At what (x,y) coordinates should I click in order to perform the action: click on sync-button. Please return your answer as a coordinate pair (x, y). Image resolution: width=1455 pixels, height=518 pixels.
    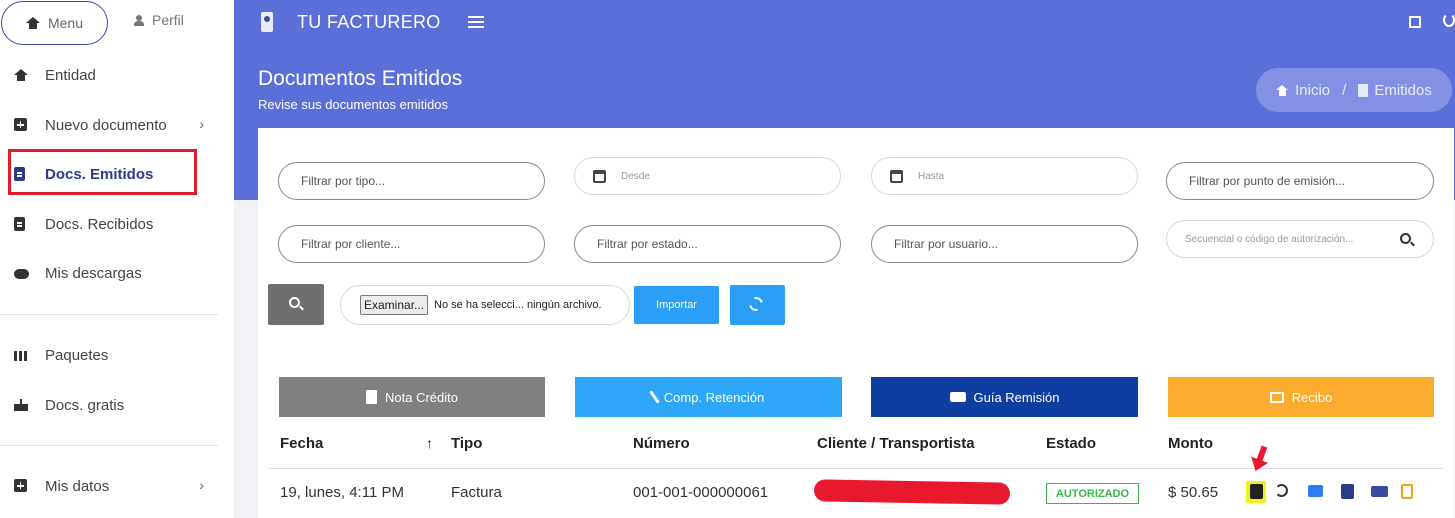
    Looking at the image, I should click on (757, 305).